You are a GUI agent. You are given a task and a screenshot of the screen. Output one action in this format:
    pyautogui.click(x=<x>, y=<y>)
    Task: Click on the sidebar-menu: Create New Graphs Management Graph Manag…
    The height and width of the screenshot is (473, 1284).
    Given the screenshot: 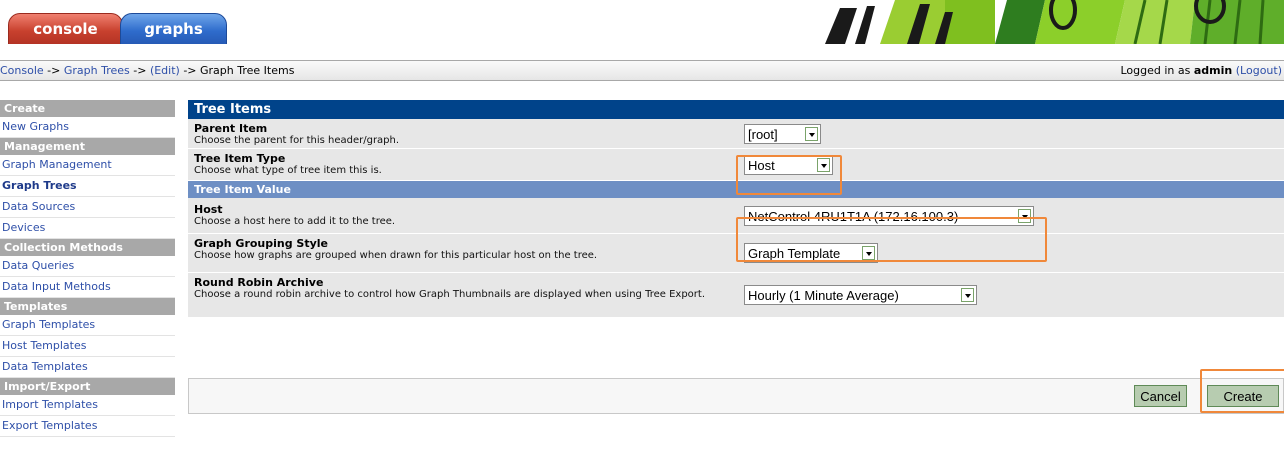 What is the action you would take?
    pyautogui.click(x=90, y=268)
    